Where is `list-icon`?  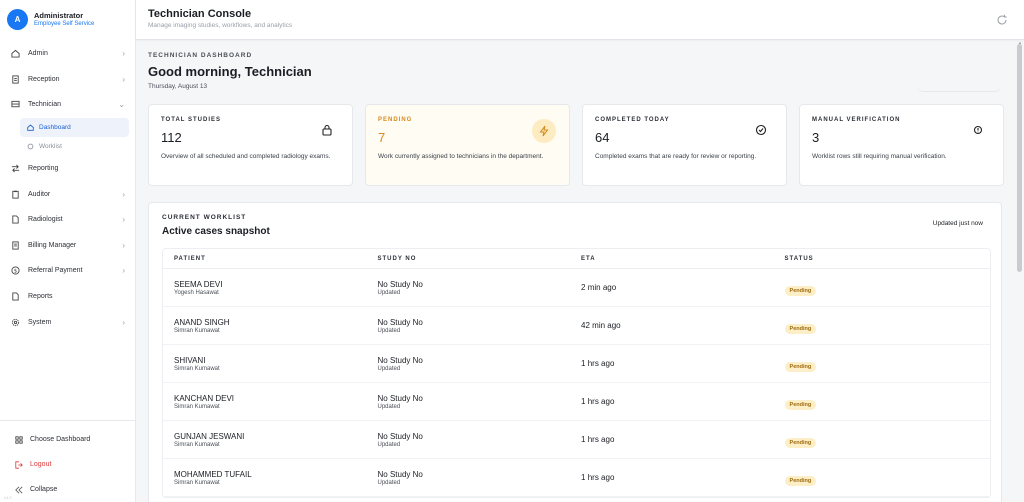
list-icon is located at coordinates (30, 146).